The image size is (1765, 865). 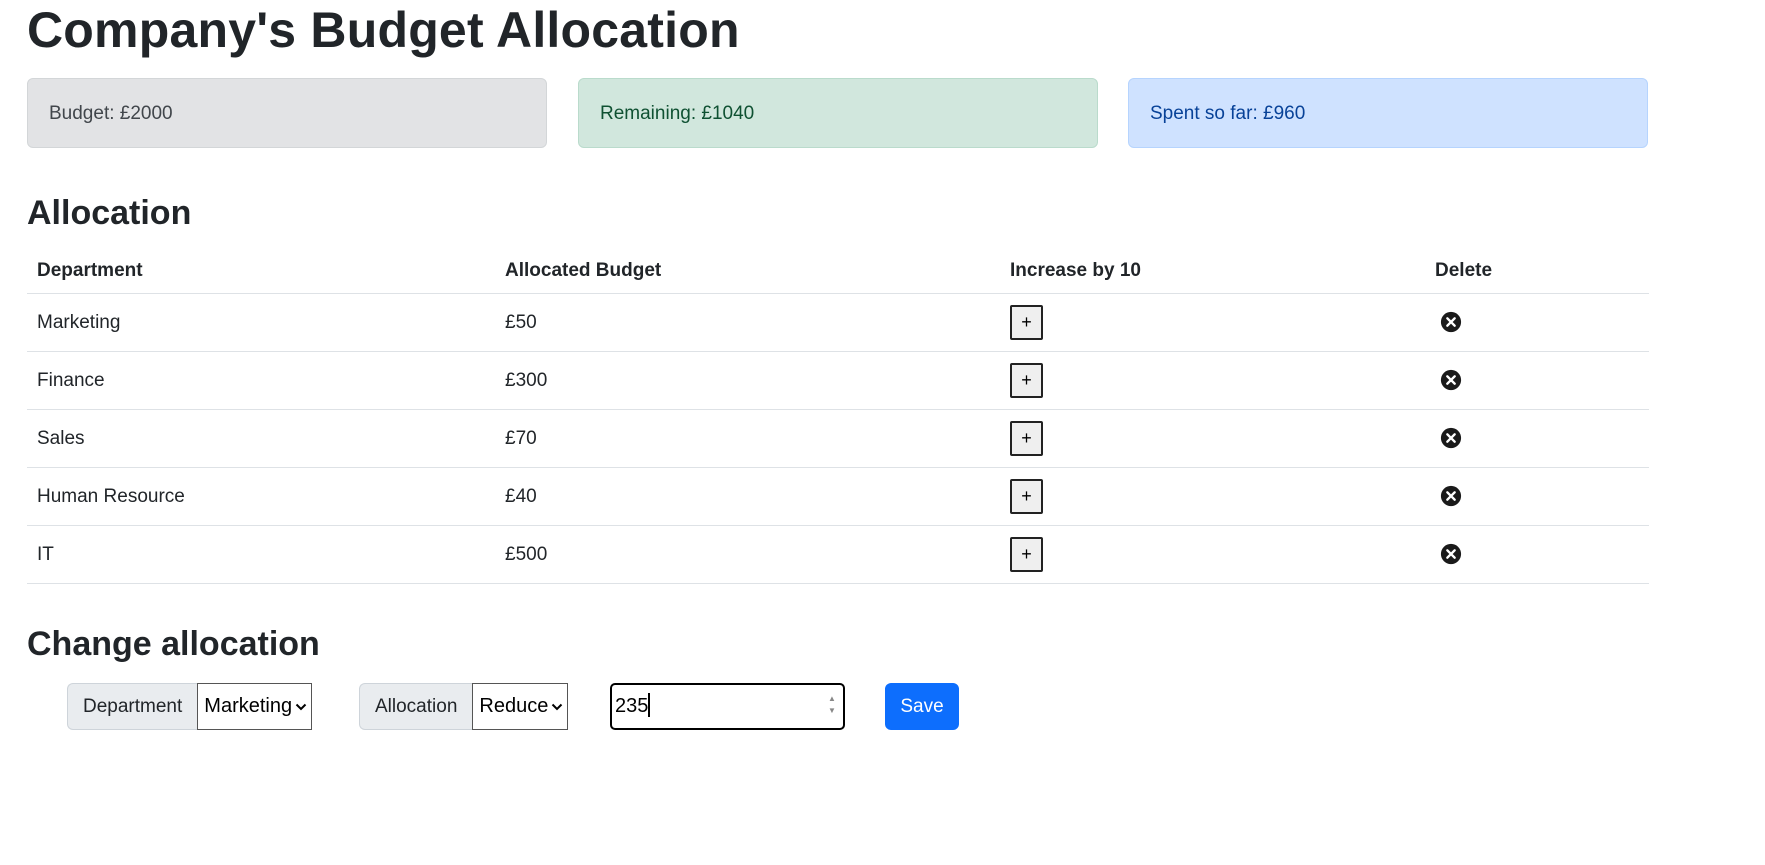 I want to click on budget-cell: £500, so click(x=747, y=554).